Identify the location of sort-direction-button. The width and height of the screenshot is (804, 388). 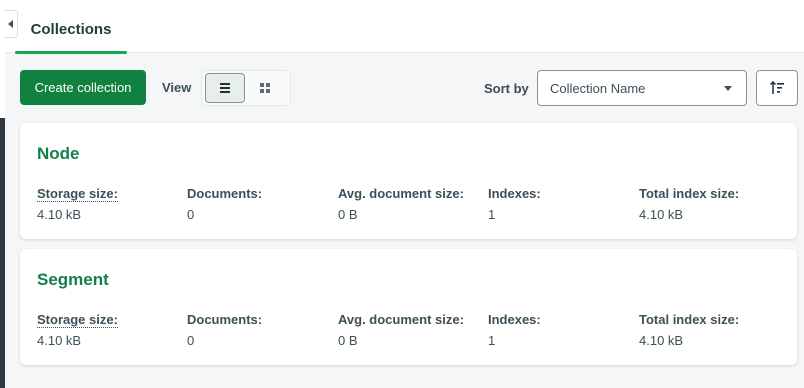
(777, 88).